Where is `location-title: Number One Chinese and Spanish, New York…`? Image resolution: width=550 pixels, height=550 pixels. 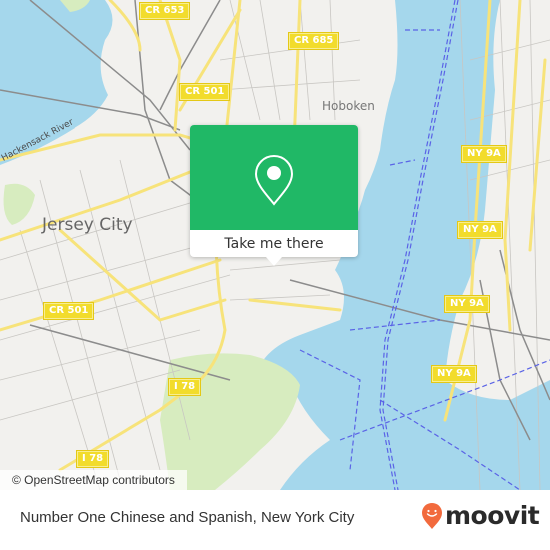
location-title: Number One Chinese and Spanish, New York… is located at coordinates (187, 517).